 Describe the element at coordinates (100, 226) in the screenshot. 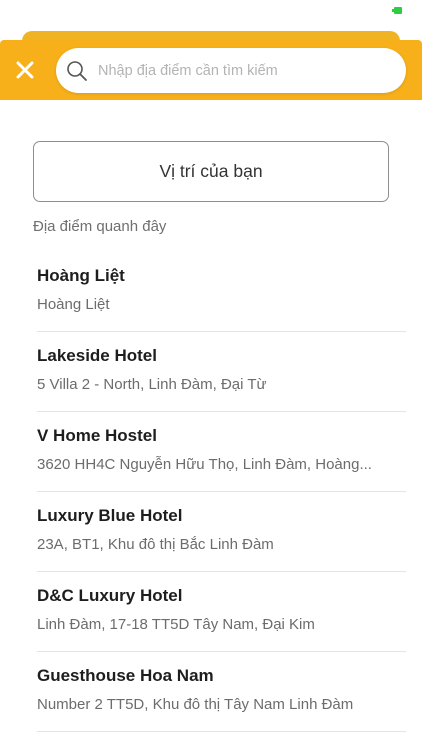

I see `nearby-section-title: Địa điểm quanh đây` at that location.